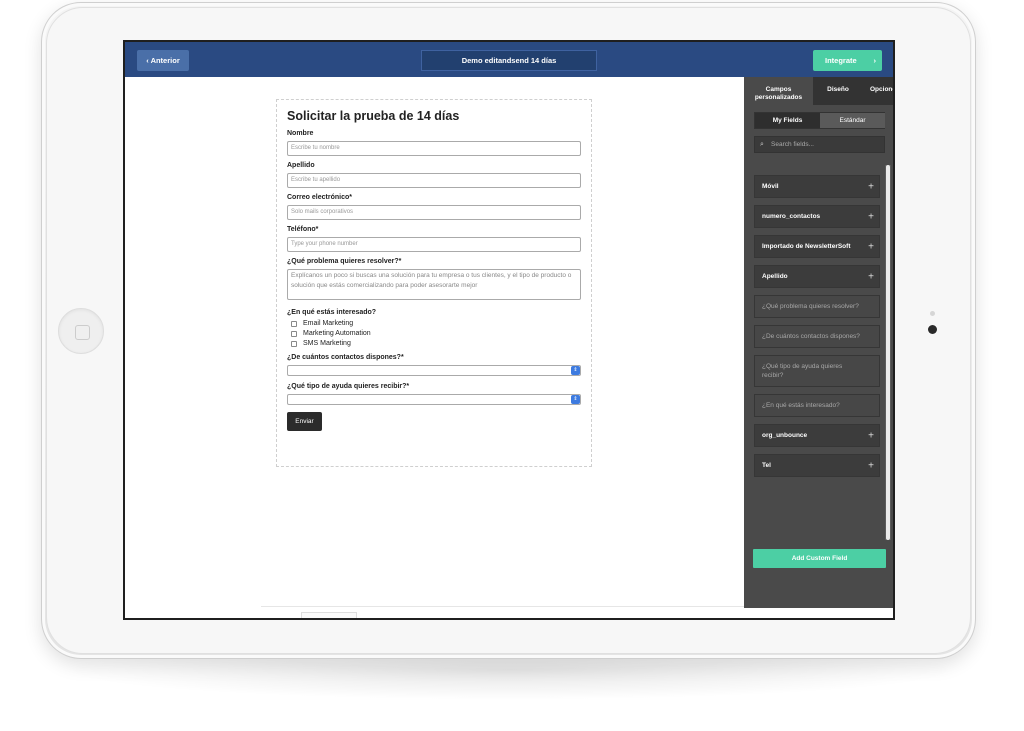 The image size is (1024, 731). What do you see at coordinates (817, 276) in the screenshot?
I see `field-item-apellido: Apellido +` at bounding box center [817, 276].